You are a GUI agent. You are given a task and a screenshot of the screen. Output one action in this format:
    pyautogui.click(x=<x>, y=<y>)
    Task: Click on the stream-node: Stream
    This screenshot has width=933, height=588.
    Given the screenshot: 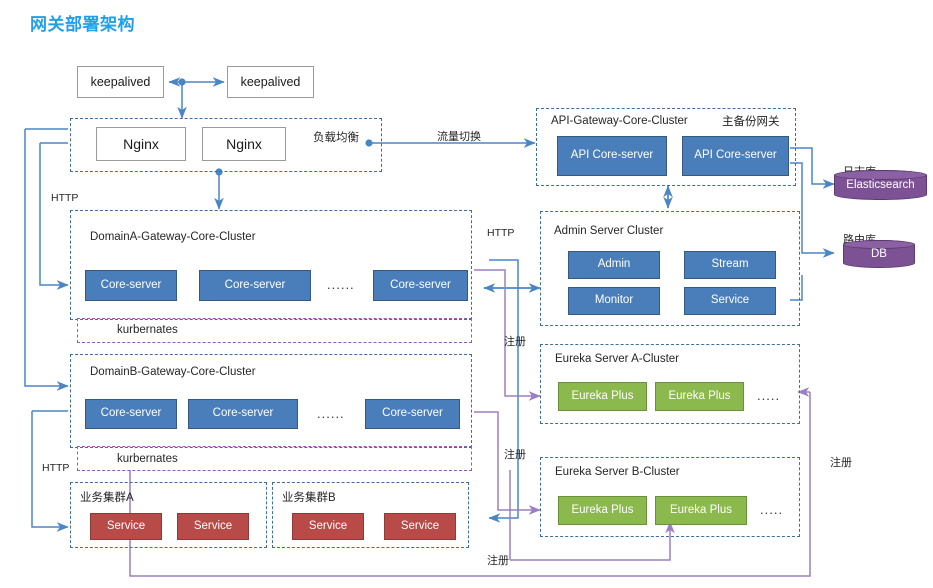 What is the action you would take?
    pyautogui.click(x=730, y=265)
    